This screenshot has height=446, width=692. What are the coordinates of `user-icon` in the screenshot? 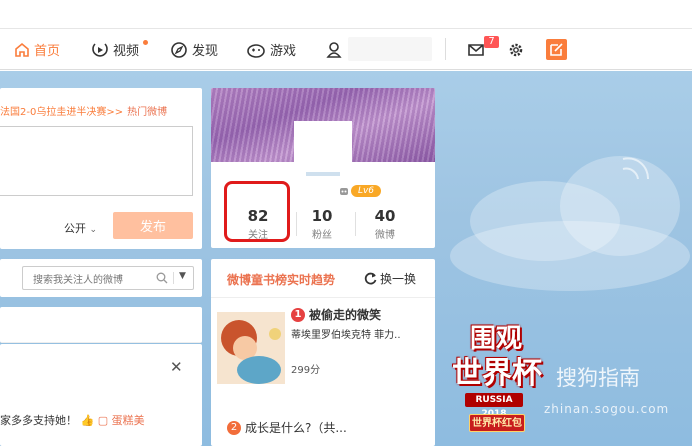 It's located at (334, 49).